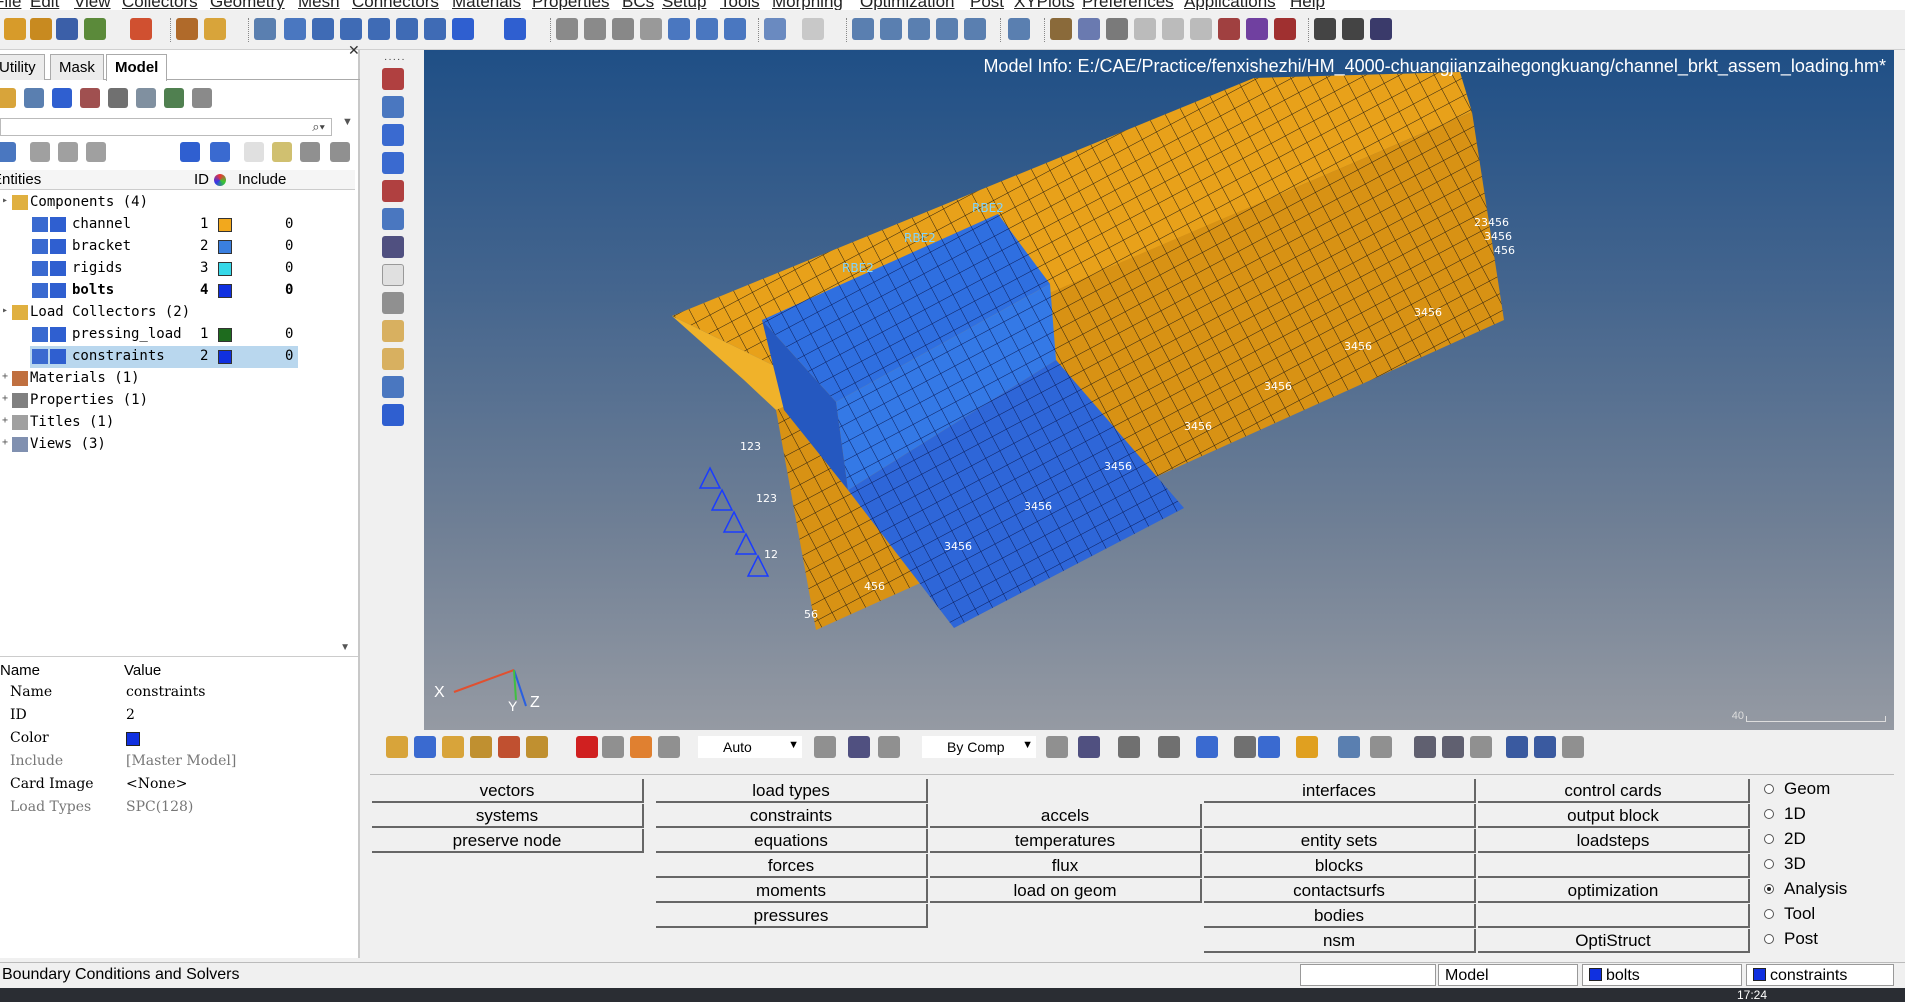 The height and width of the screenshot is (1002, 1905). What do you see at coordinates (907, 5) in the screenshot?
I see `menu-optimization: Optimization` at bounding box center [907, 5].